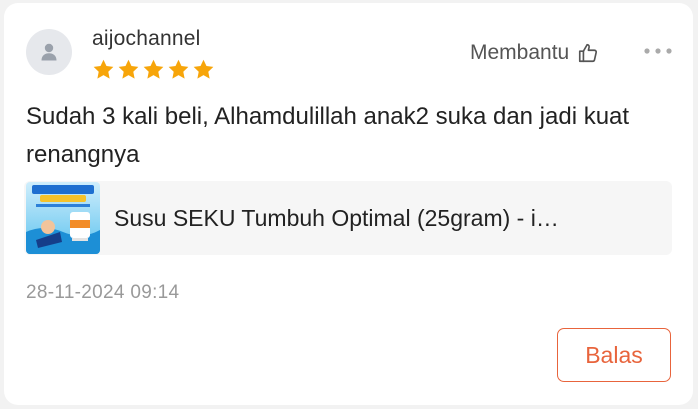  I want to click on star-rating, so click(153, 69).